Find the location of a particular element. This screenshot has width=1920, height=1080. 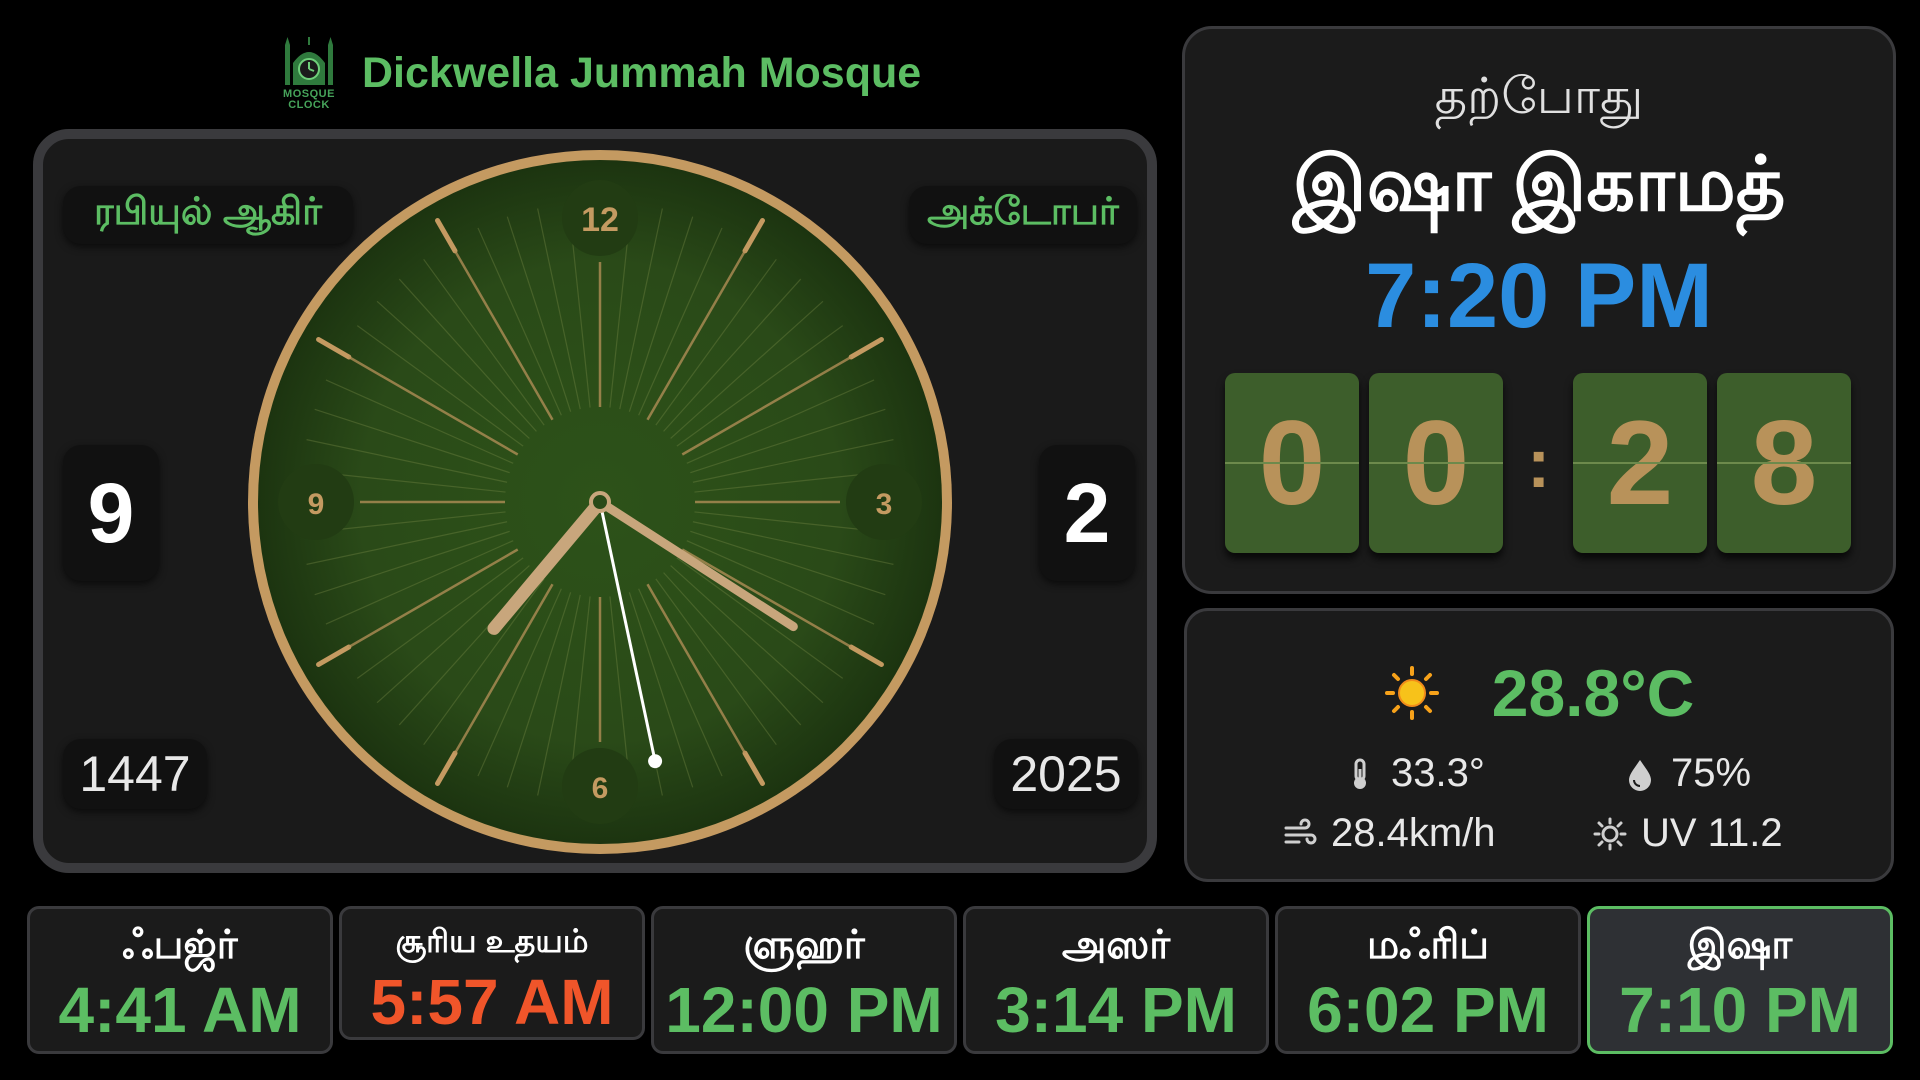

current-event-time: 7:20 PM is located at coordinates (1539, 296).